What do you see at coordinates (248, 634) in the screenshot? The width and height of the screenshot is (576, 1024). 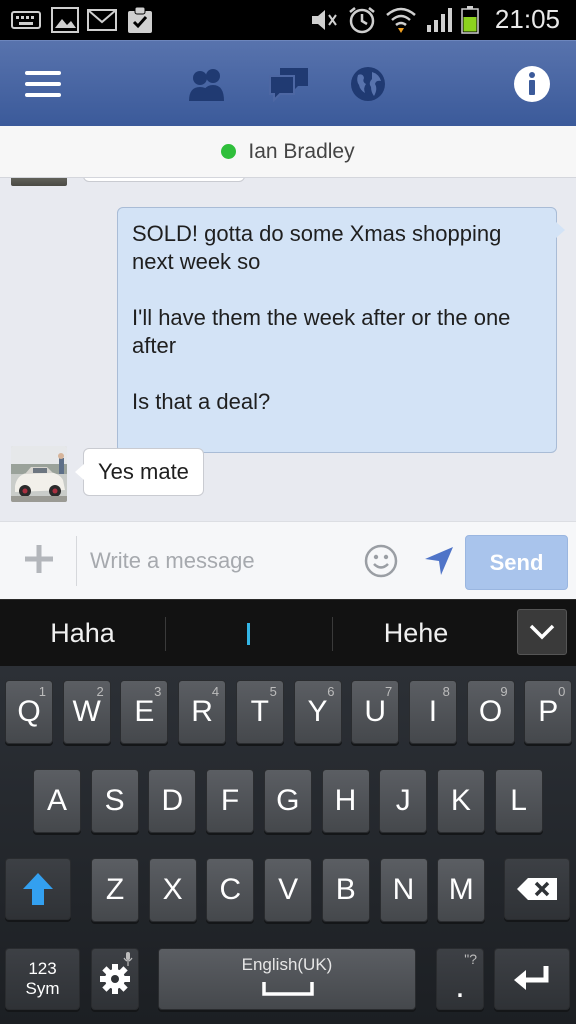 I see `text-cursor` at bounding box center [248, 634].